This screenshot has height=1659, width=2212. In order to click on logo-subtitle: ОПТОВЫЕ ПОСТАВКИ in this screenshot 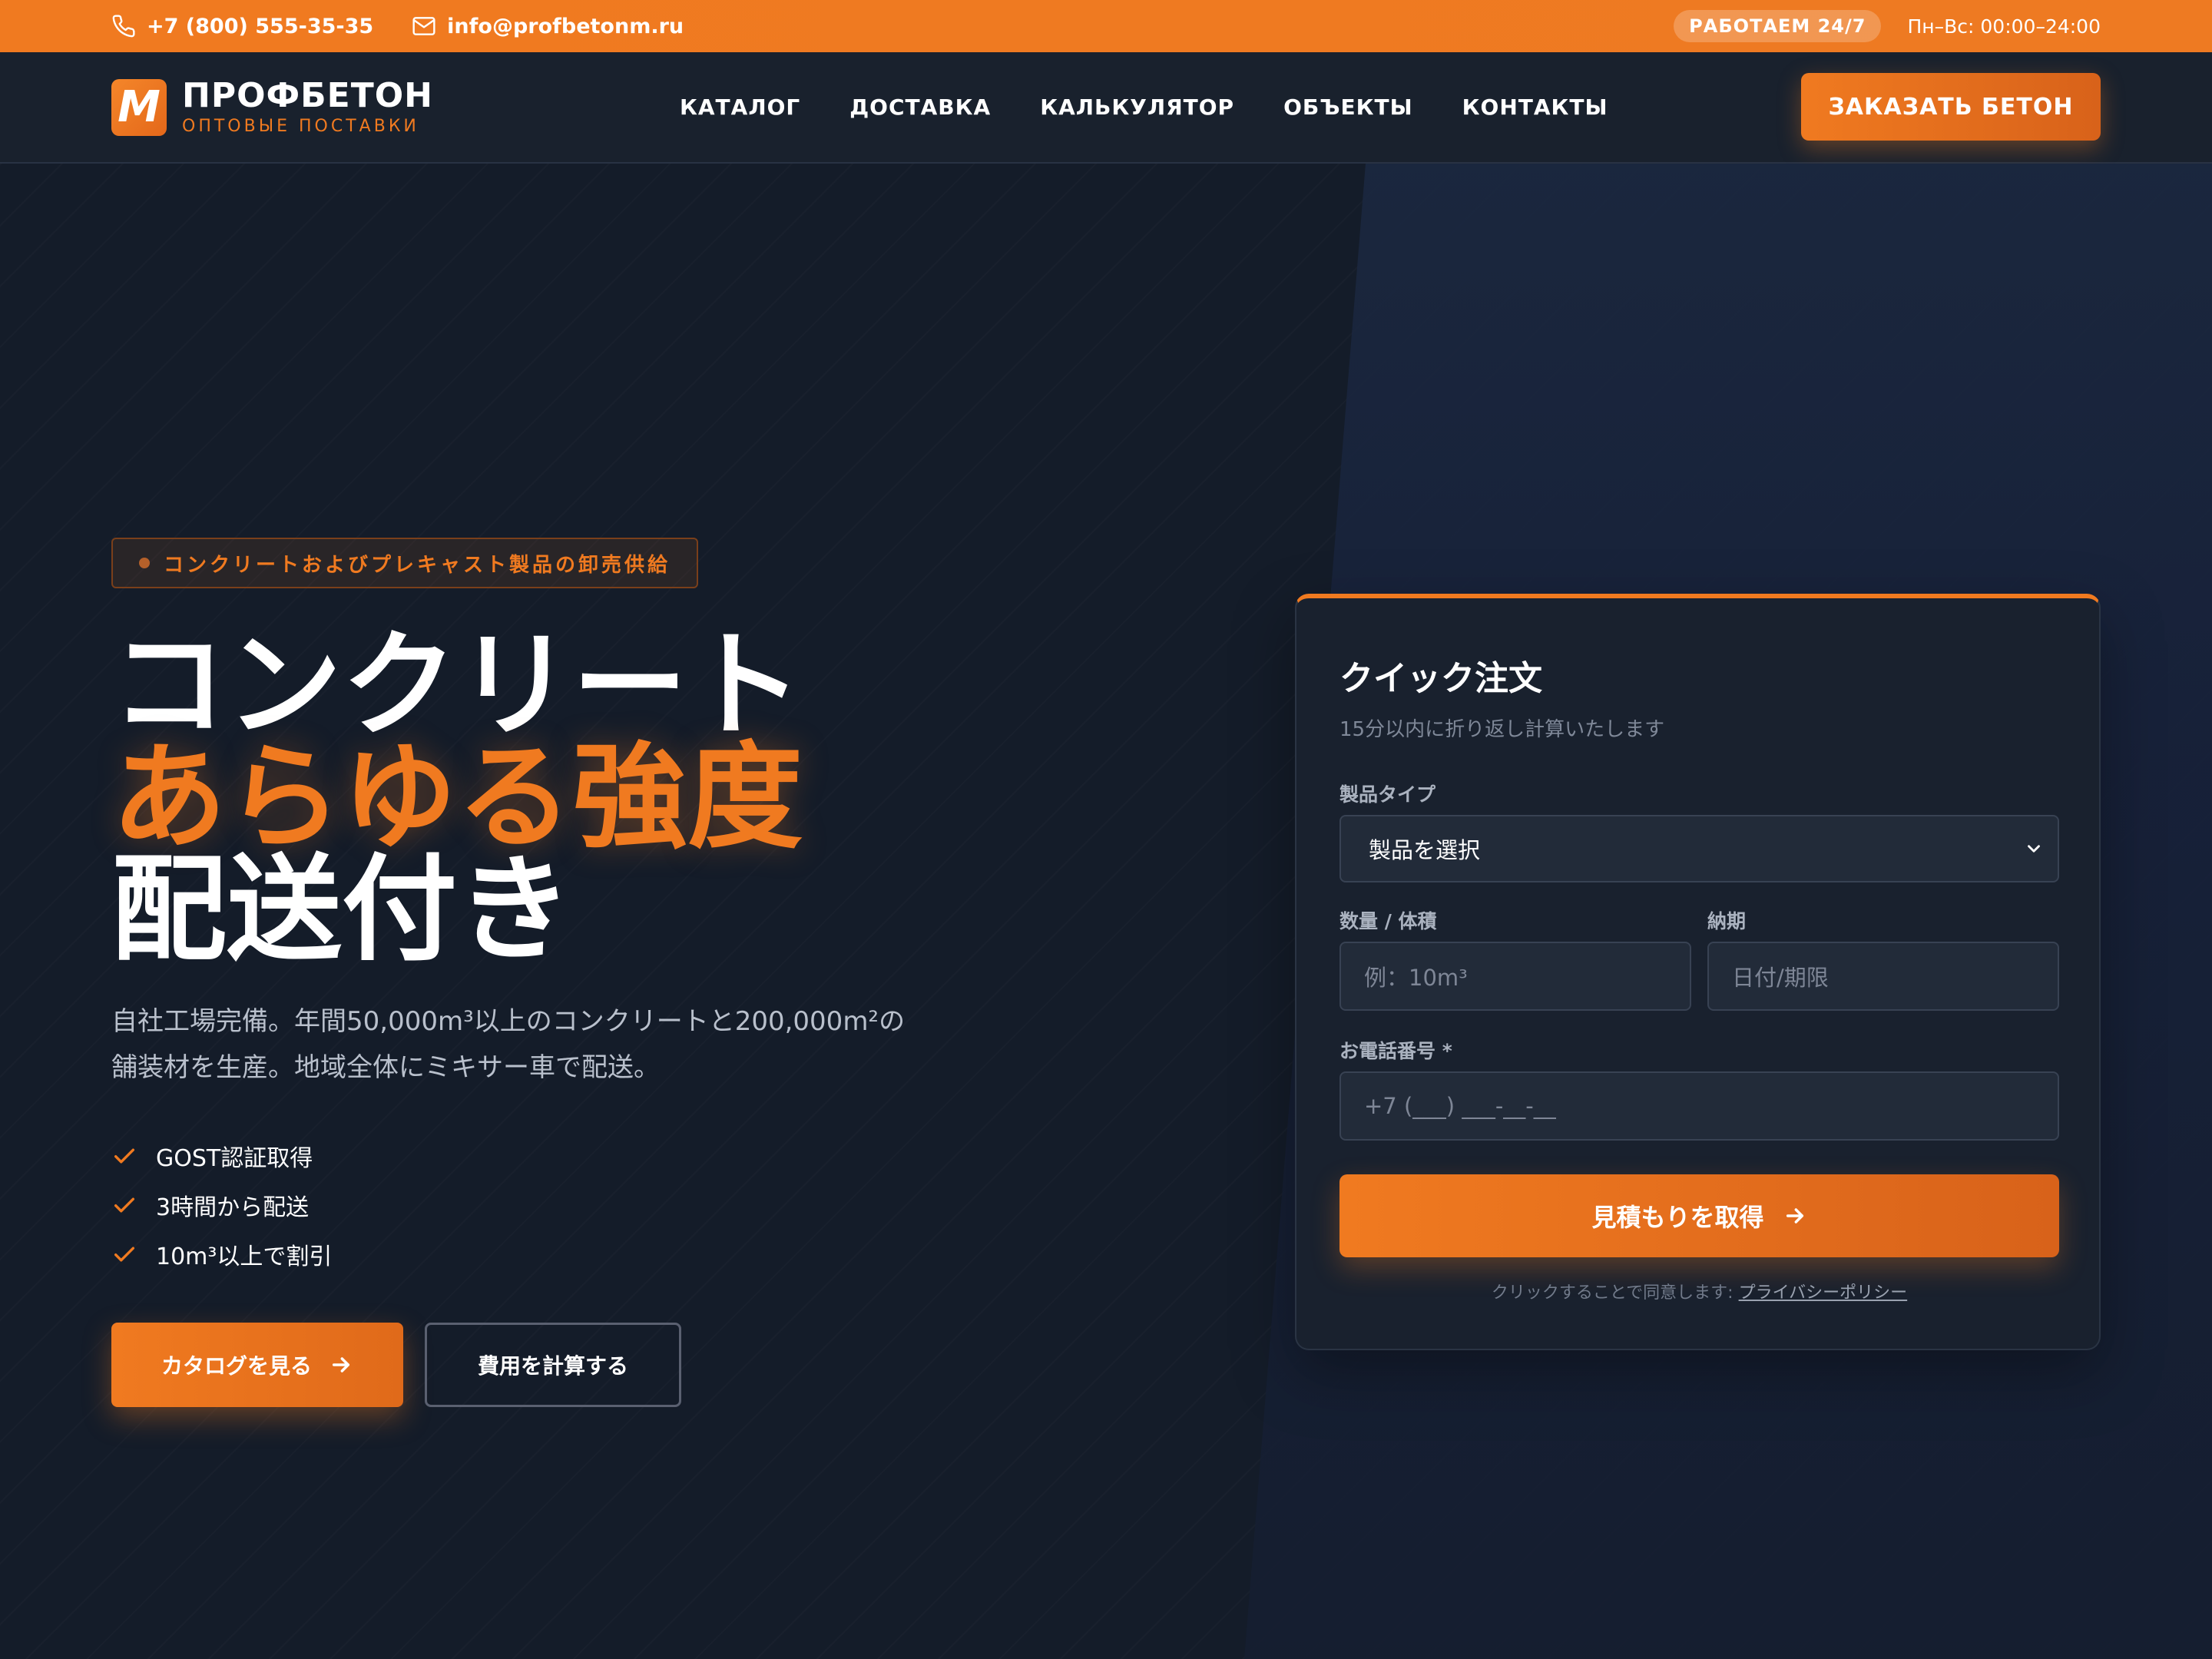, I will do `click(300, 127)`.